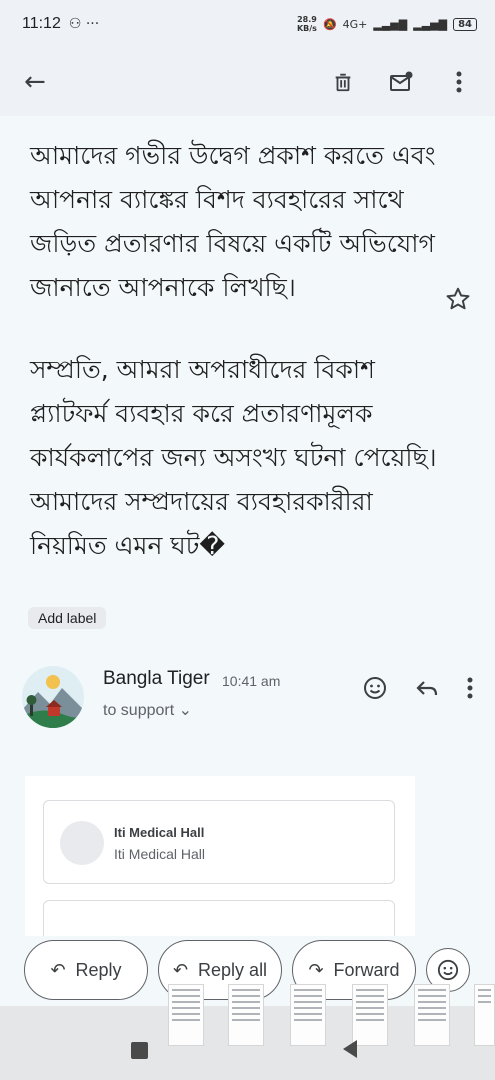 The width and height of the screenshot is (495, 1080). What do you see at coordinates (98, 969) in the screenshot?
I see `reply-label: Reply` at bounding box center [98, 969].